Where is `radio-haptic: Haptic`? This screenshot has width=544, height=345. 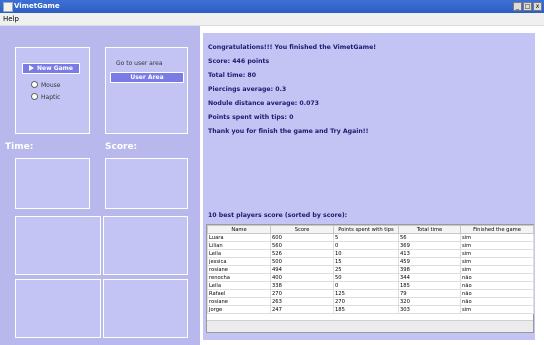
radio-haptic: Haptic is located at coordinates (45, 97).